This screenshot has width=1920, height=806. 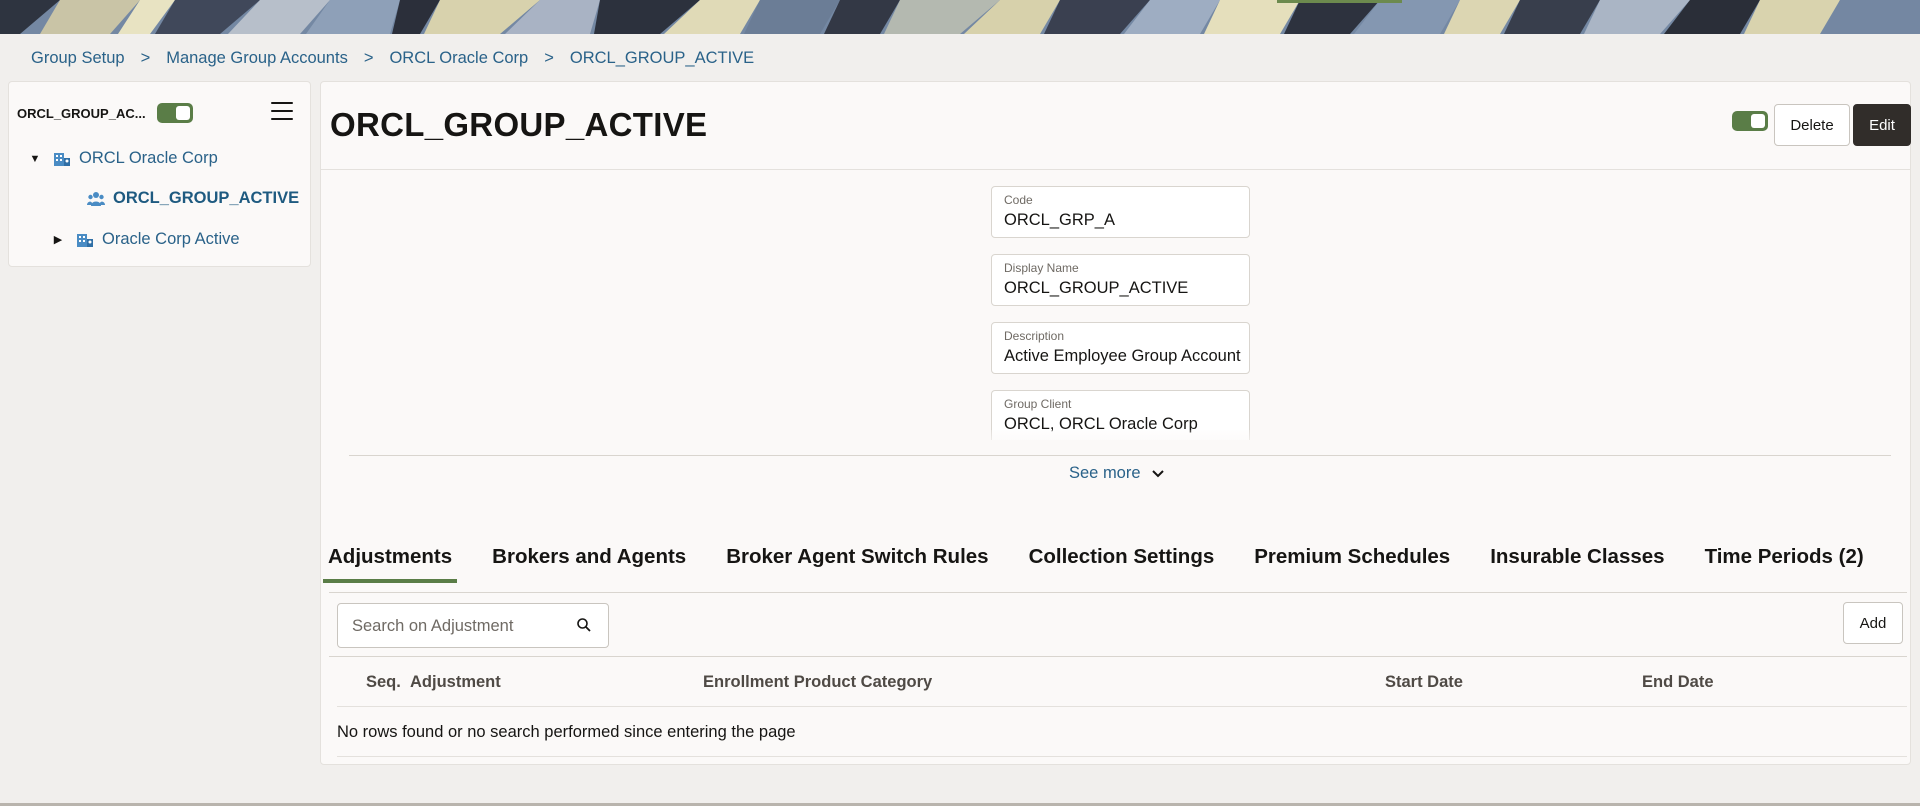 What do you see at coordinates (1339, 1) in the screenshot?
I see `banner-accent` at bounding box center [1339, 1].